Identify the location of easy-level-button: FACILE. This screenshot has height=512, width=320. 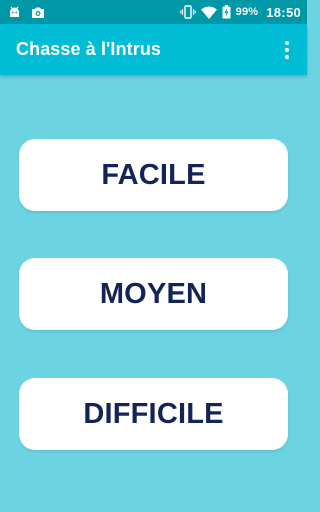
(153, 175).